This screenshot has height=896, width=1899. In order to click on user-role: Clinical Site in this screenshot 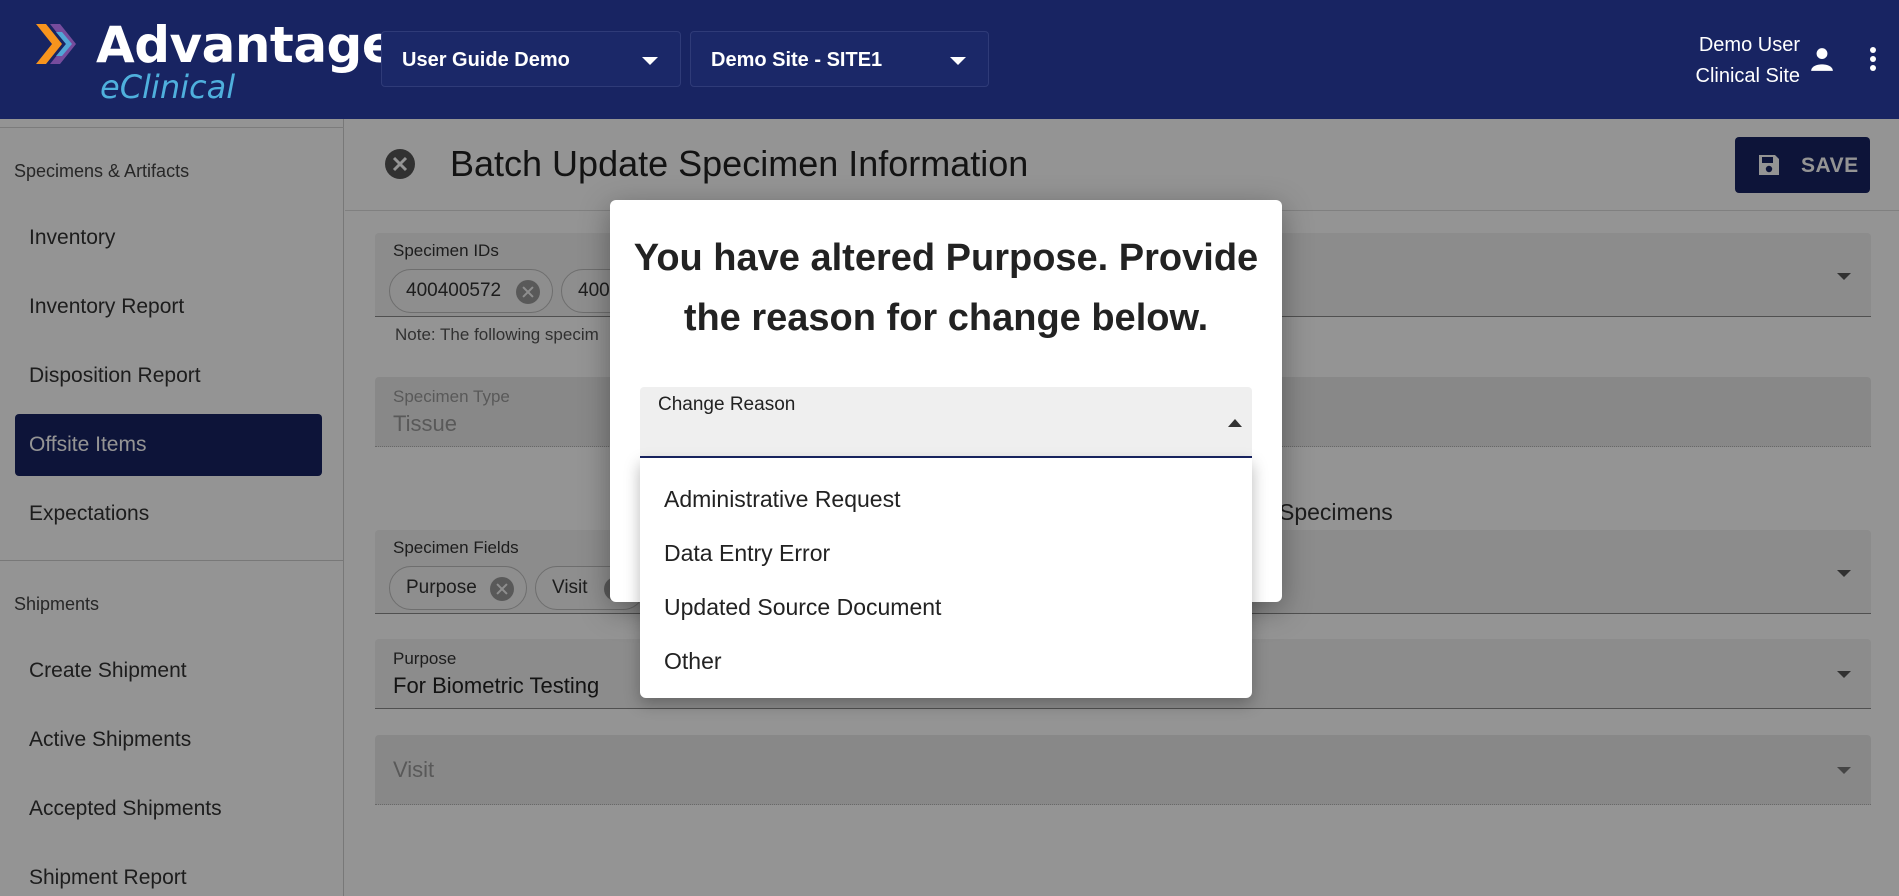, I will do `click(1747, 76)`.